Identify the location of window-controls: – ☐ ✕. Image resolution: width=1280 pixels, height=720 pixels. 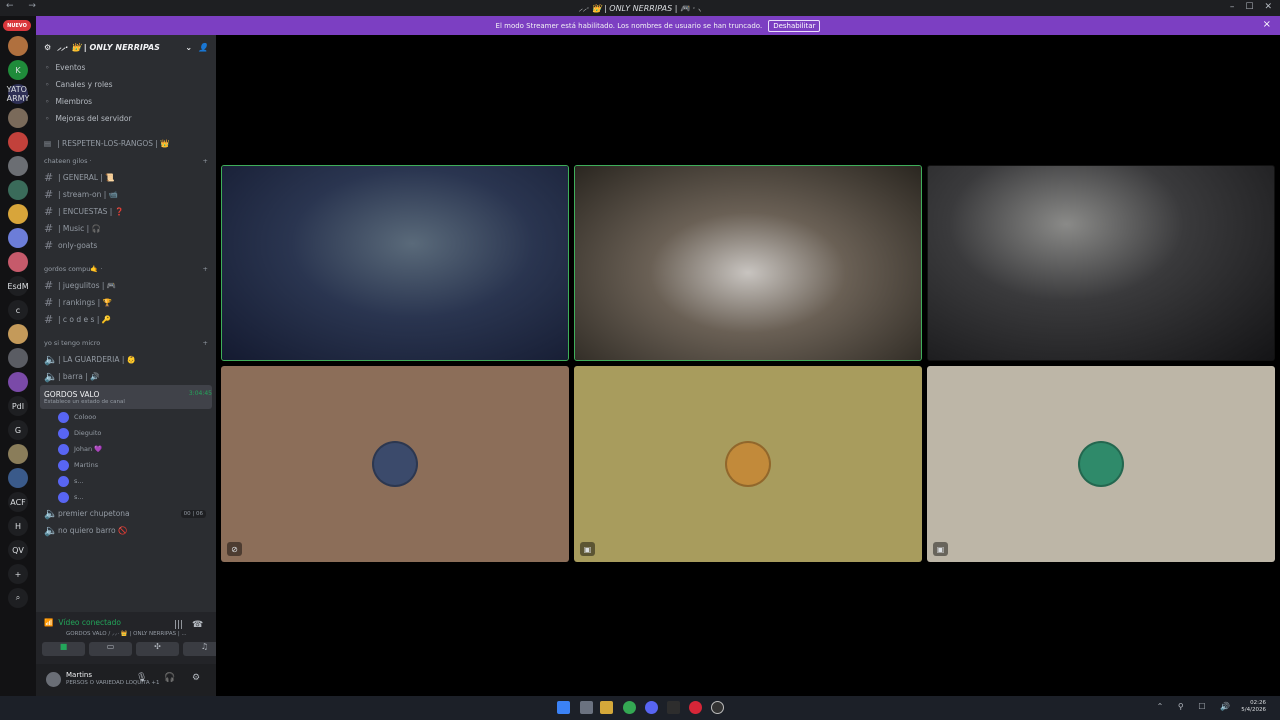
(1251, 7).